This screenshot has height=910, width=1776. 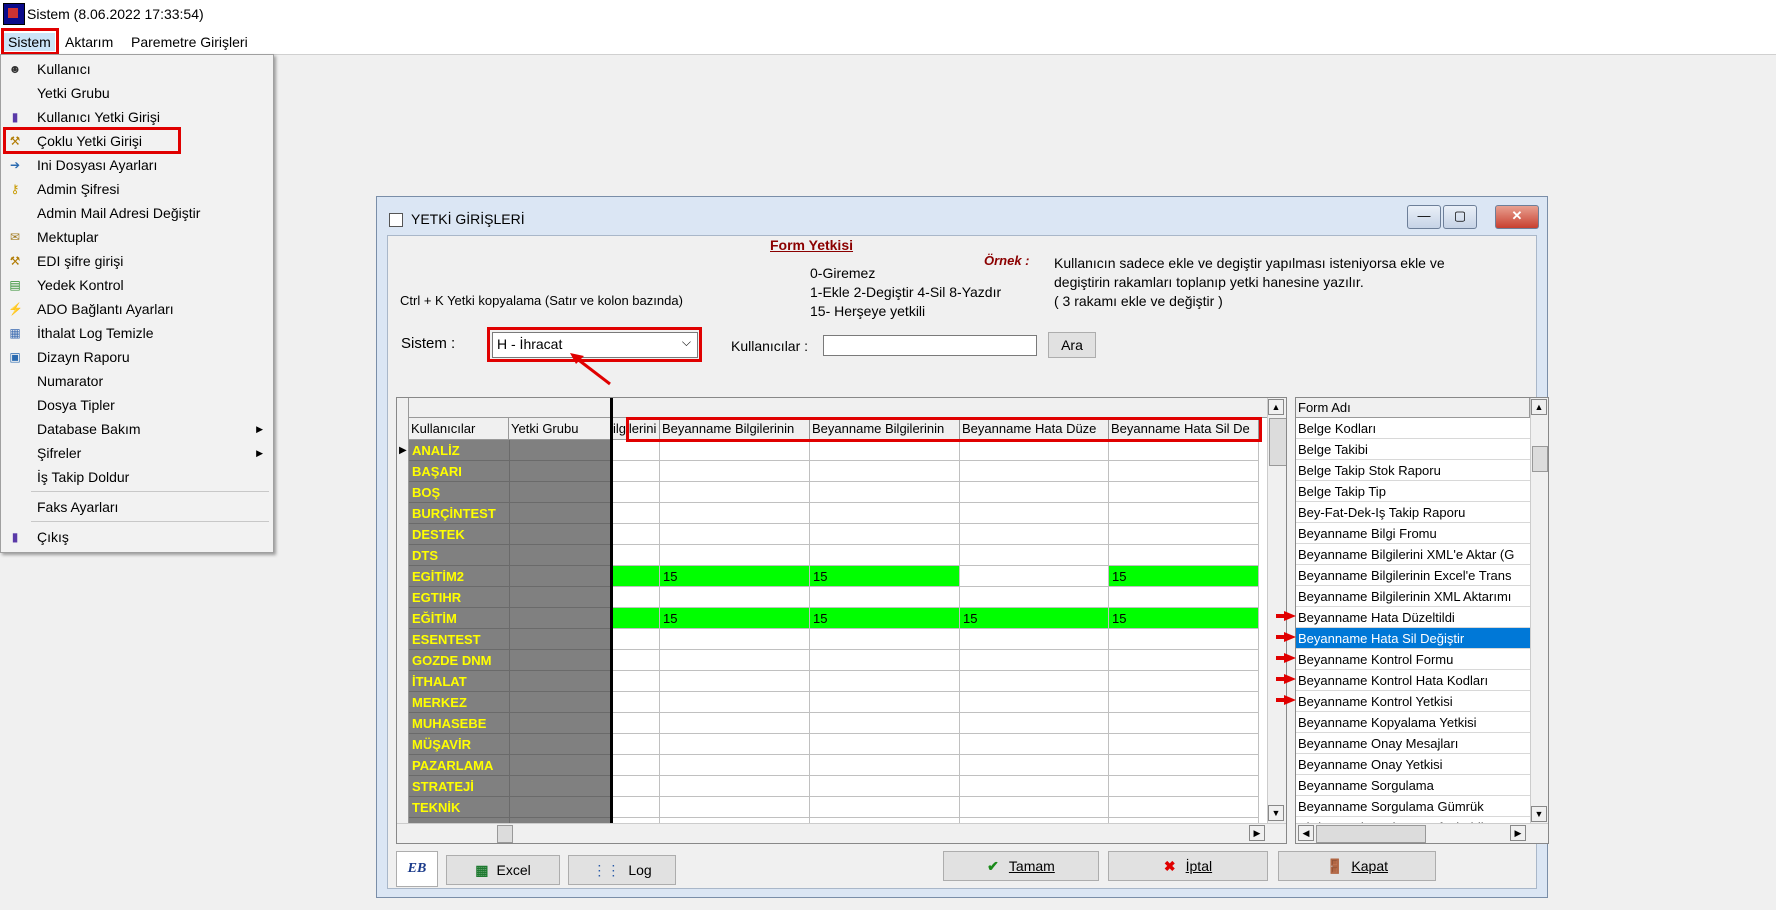 I want to click on user-name-cell: BOŞ, so click(x=459, y=492).